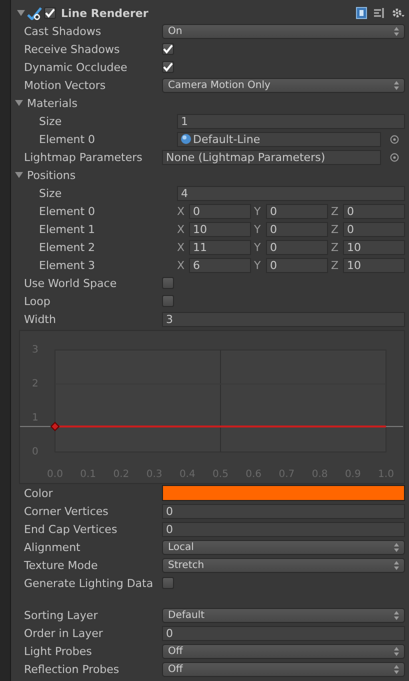 The image size is (409, 681). Describe the element at coordinates (71, 283) in the screenshot. I see `property-label: Use World Space` at that location.